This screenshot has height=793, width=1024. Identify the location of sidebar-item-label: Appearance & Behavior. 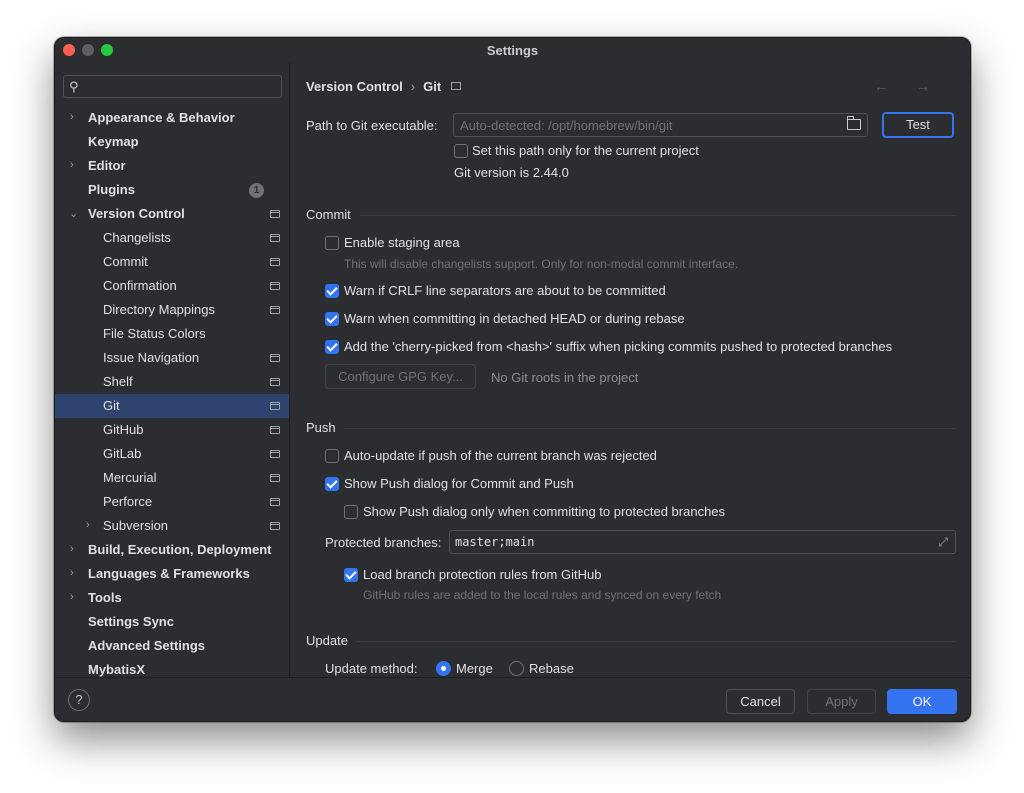
(161, 117).